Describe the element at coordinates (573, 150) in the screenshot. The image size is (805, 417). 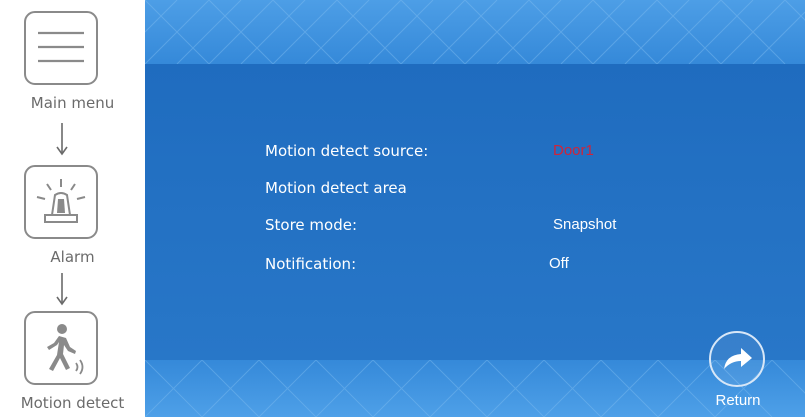
I see `motion-detect-source-value: Door1` at that location.